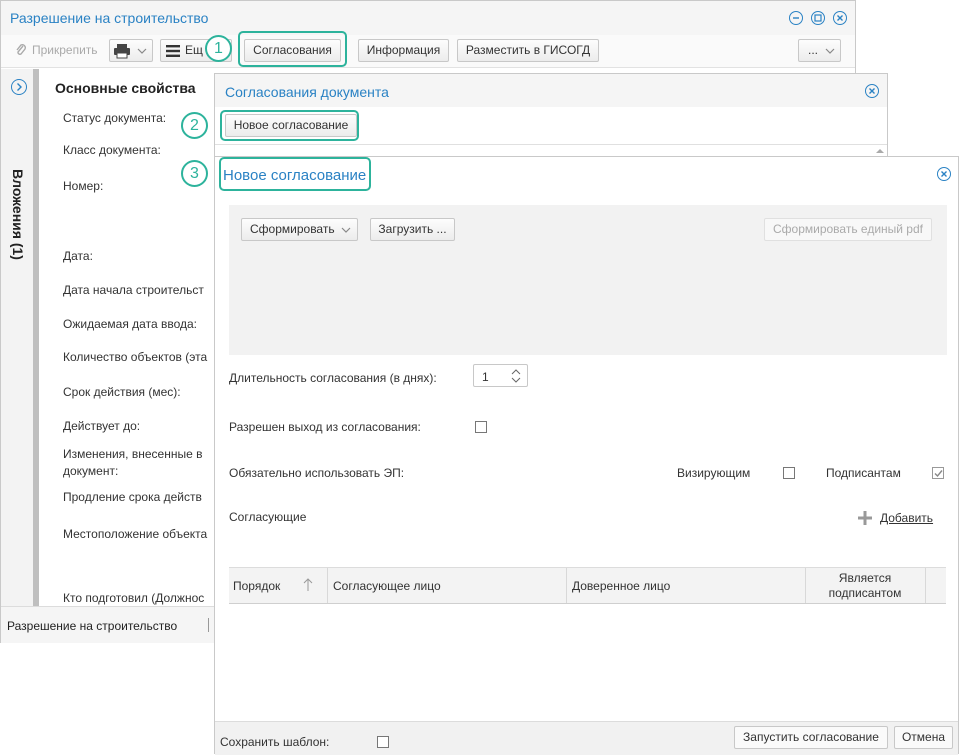  I want to click on add-participant-link: Добавить, so click(906, 518).